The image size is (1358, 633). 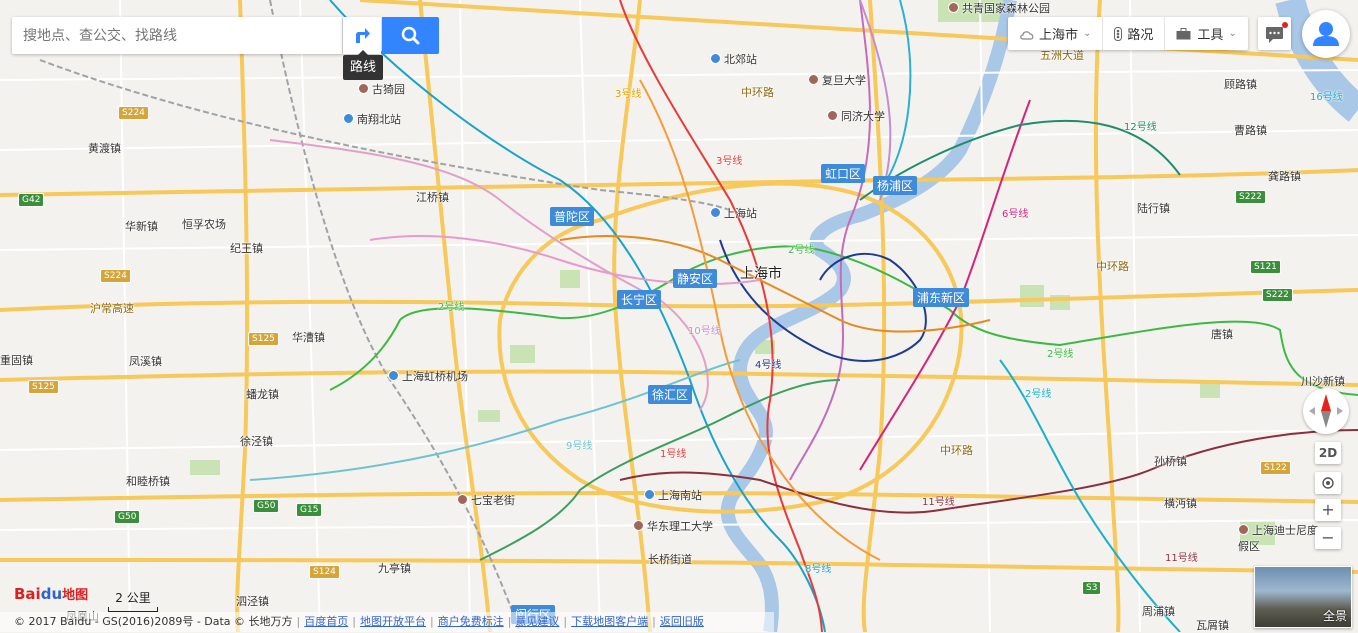 What do you see at coordinates (1277, 32) in the screenshot?
I see `message-icon` at bounding box center [1277, 32].